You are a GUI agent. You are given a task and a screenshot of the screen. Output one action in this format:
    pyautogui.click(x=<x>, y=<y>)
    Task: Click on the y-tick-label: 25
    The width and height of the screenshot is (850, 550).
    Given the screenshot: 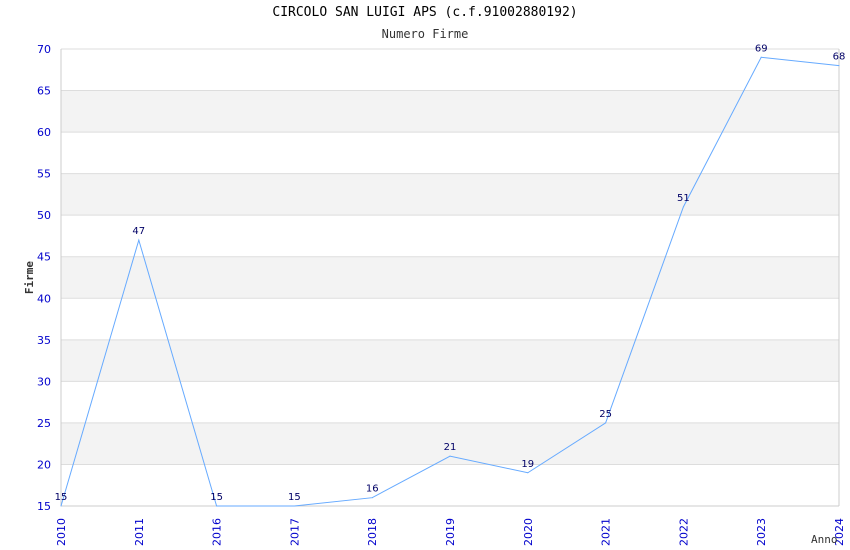 What is the action you would take?
    pyautogui.click(x=44, y=423)
    